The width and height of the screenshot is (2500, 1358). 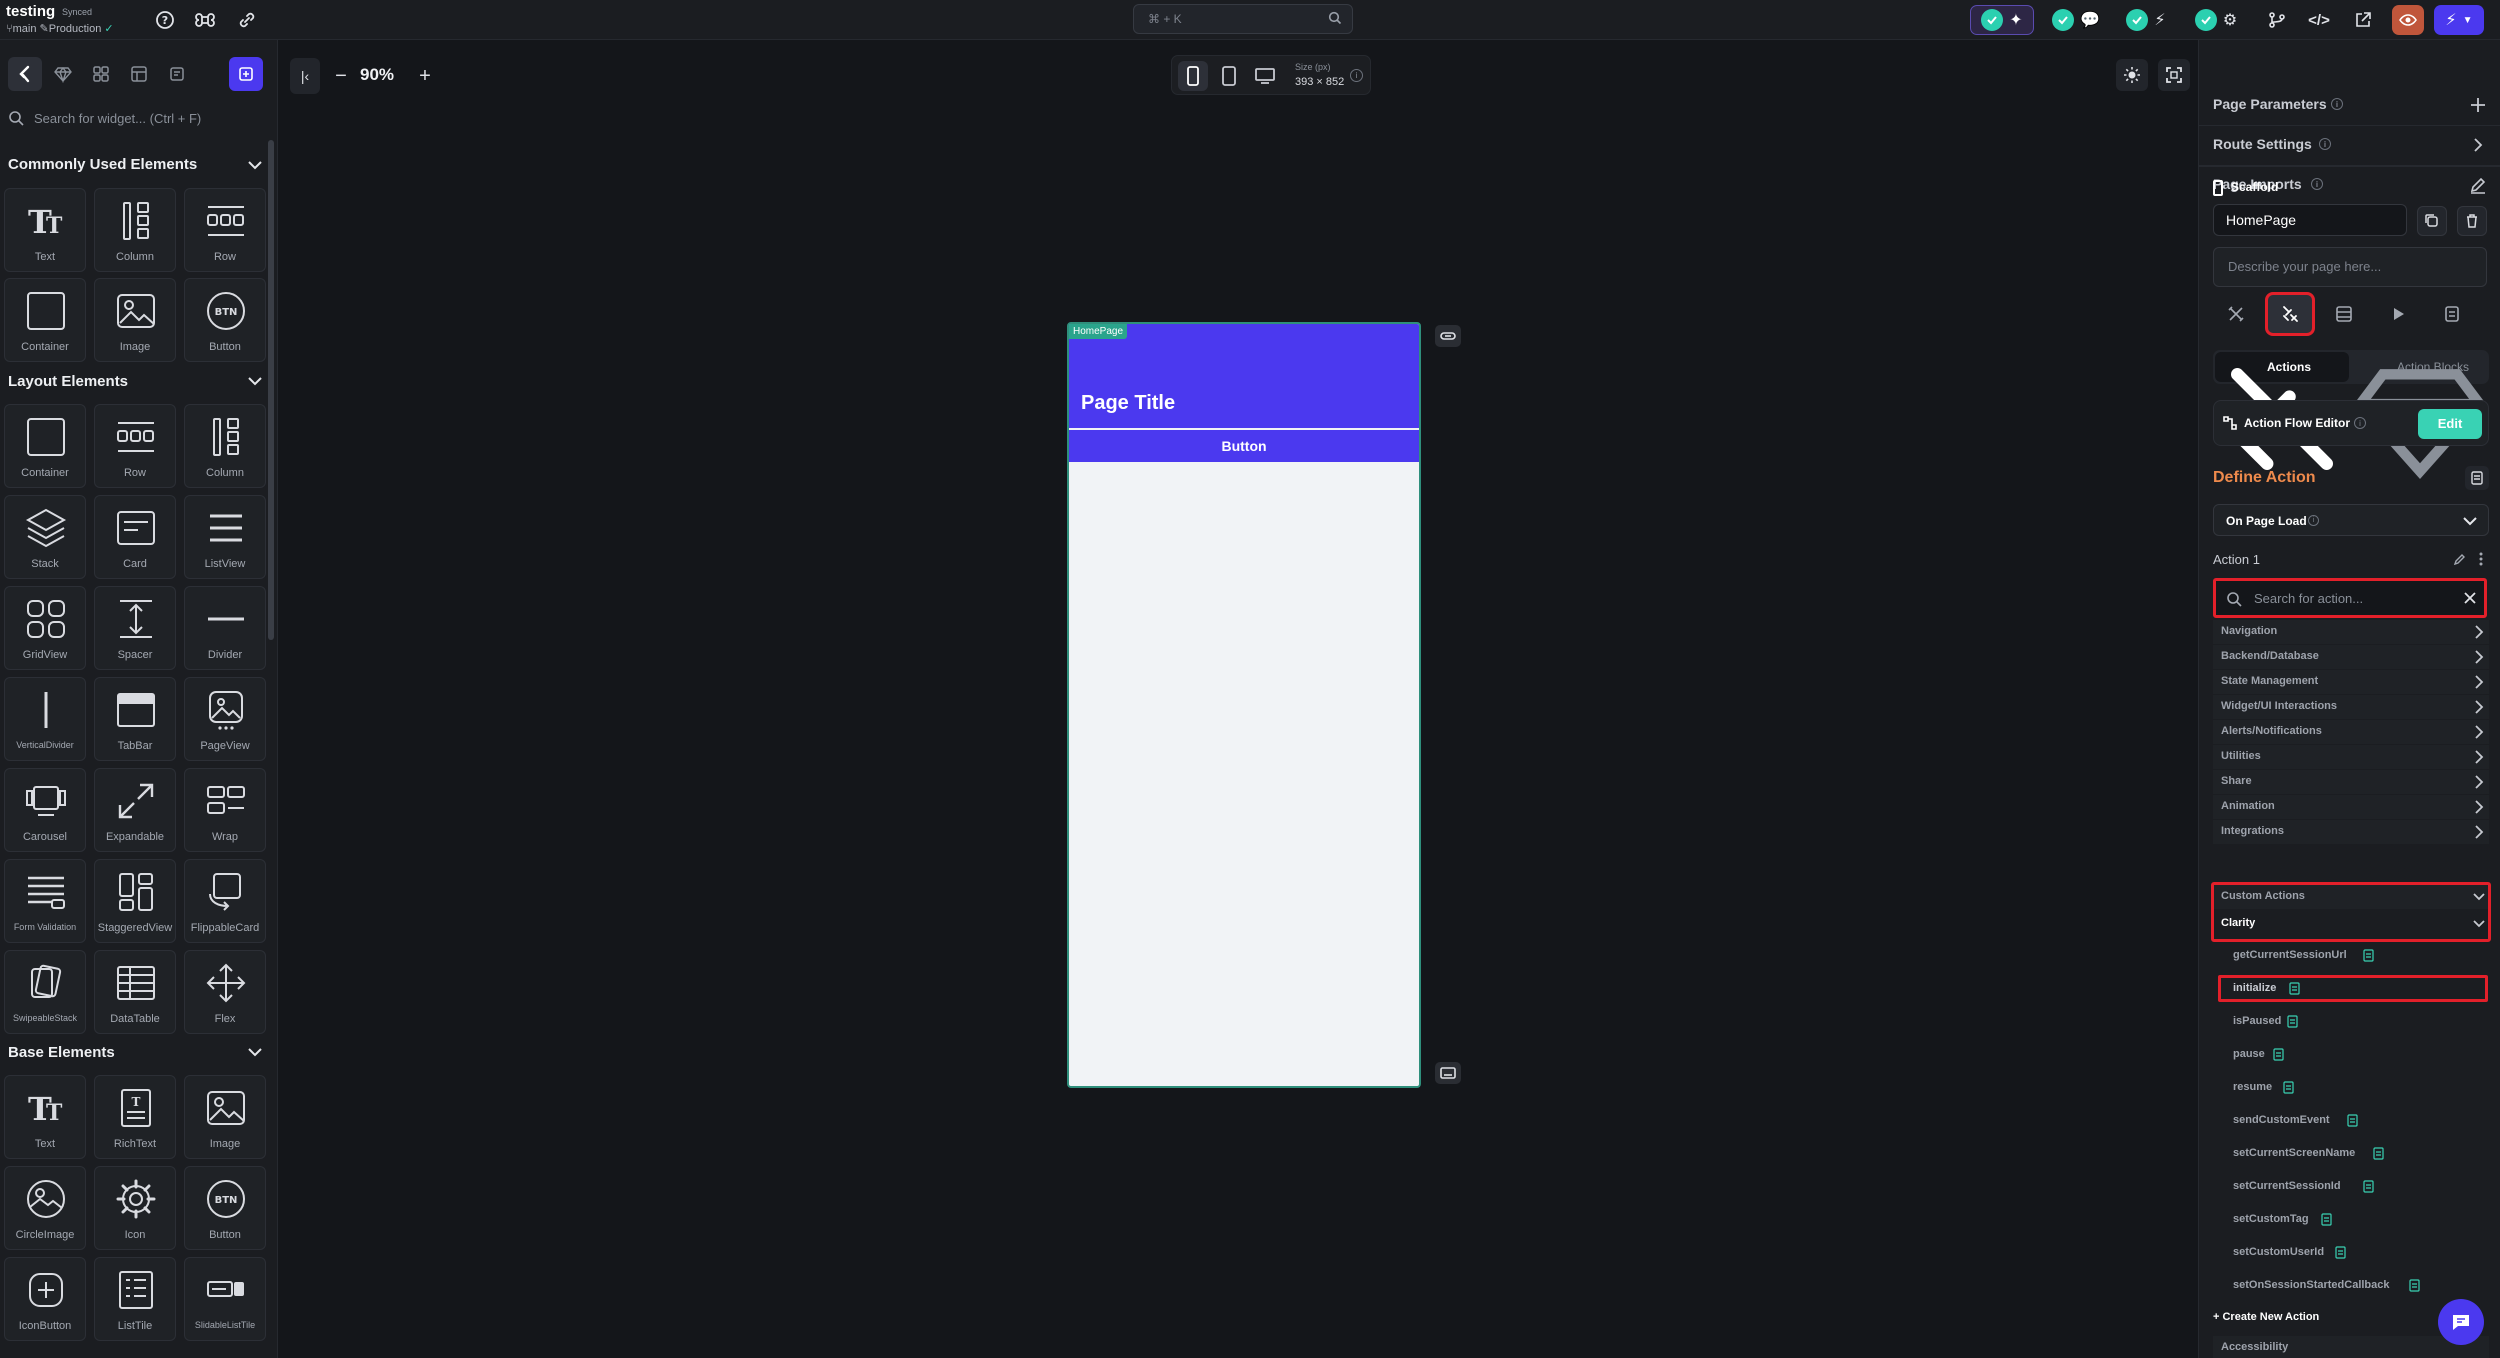 I want to click on create-new-action-link: + Create New Action, so click(x=2266, y=1317).